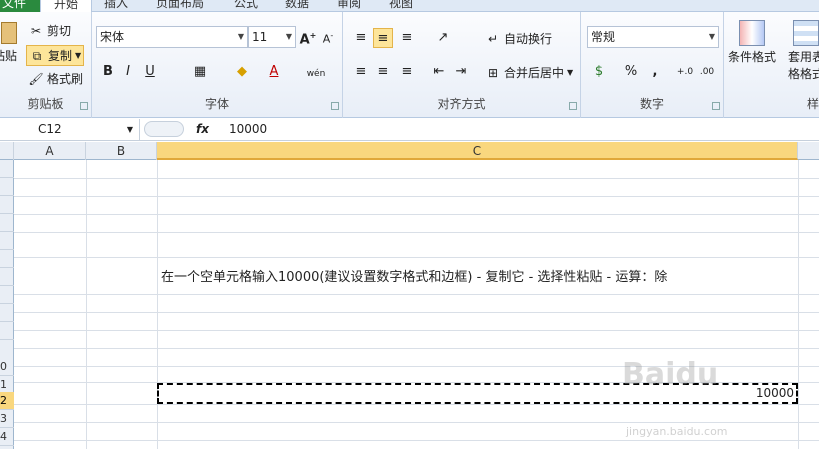 The width and height of the screenshot is (819, 449). I want to click on styles-group: 条件格式 套用表格格式 样, so click(771, 65).